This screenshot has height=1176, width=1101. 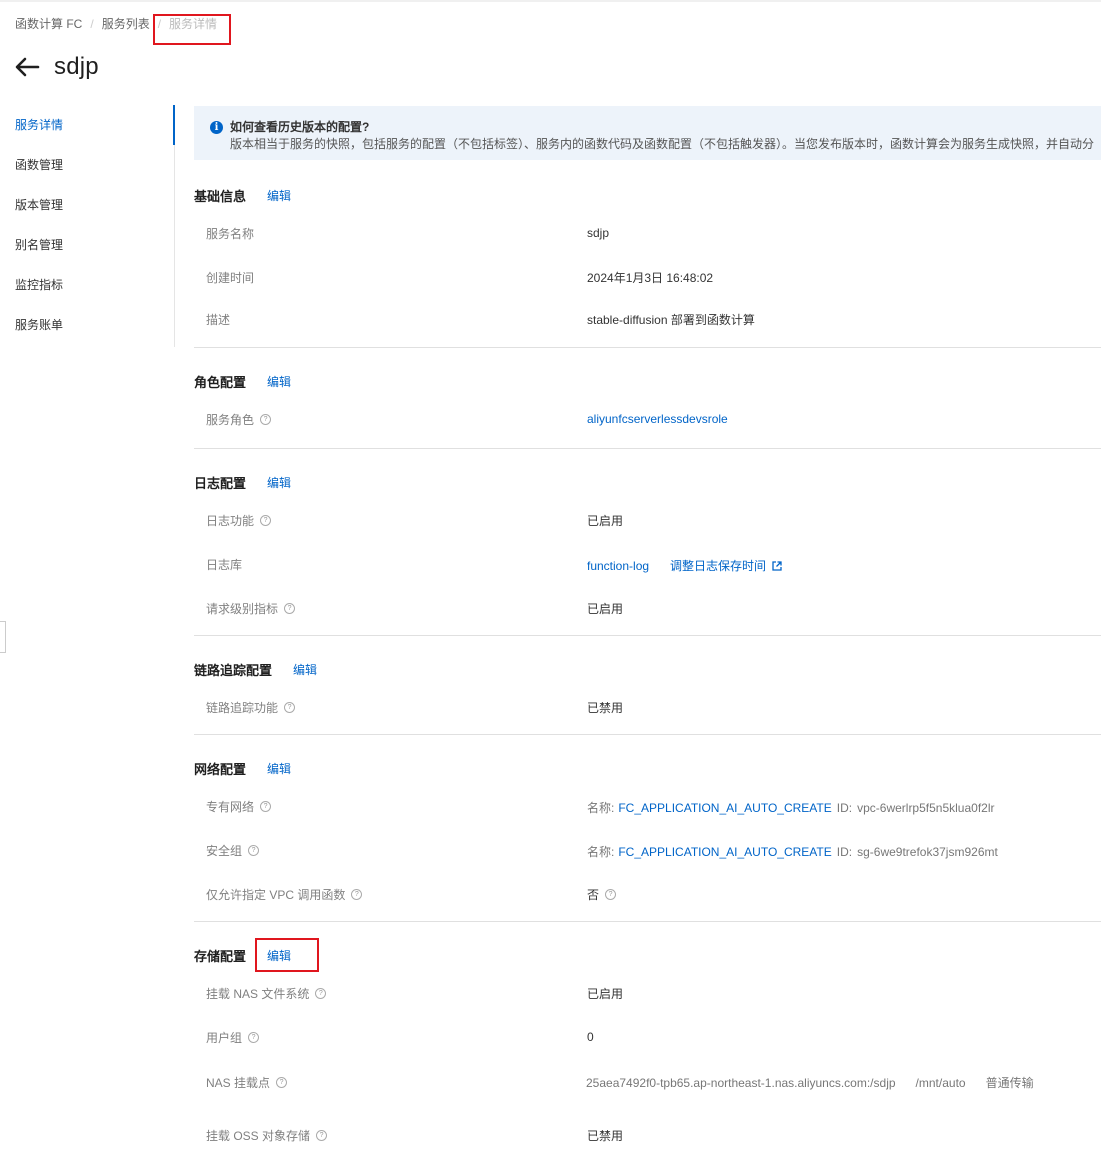 I want to click on security-group-name-link: FC_APPLICATION_AI_AUTO_CREATE, so click(x=724, y=852).